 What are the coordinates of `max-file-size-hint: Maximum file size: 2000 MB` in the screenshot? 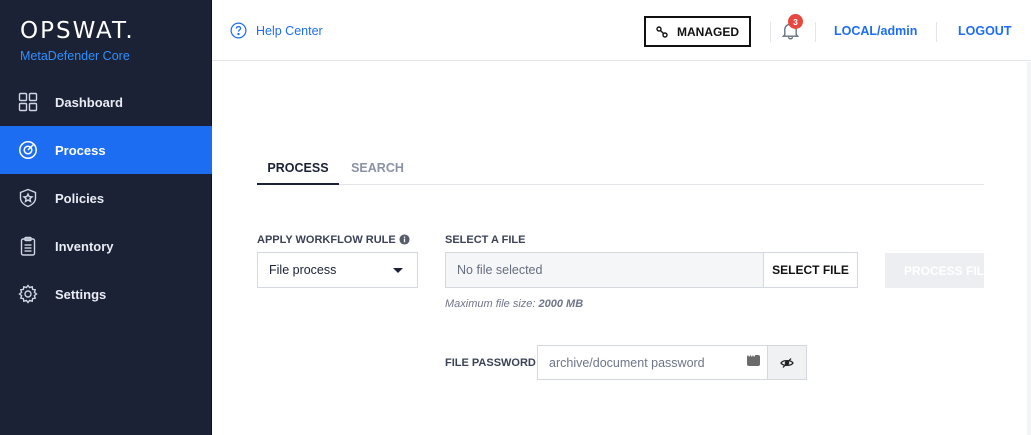 It's located at (514, 304).